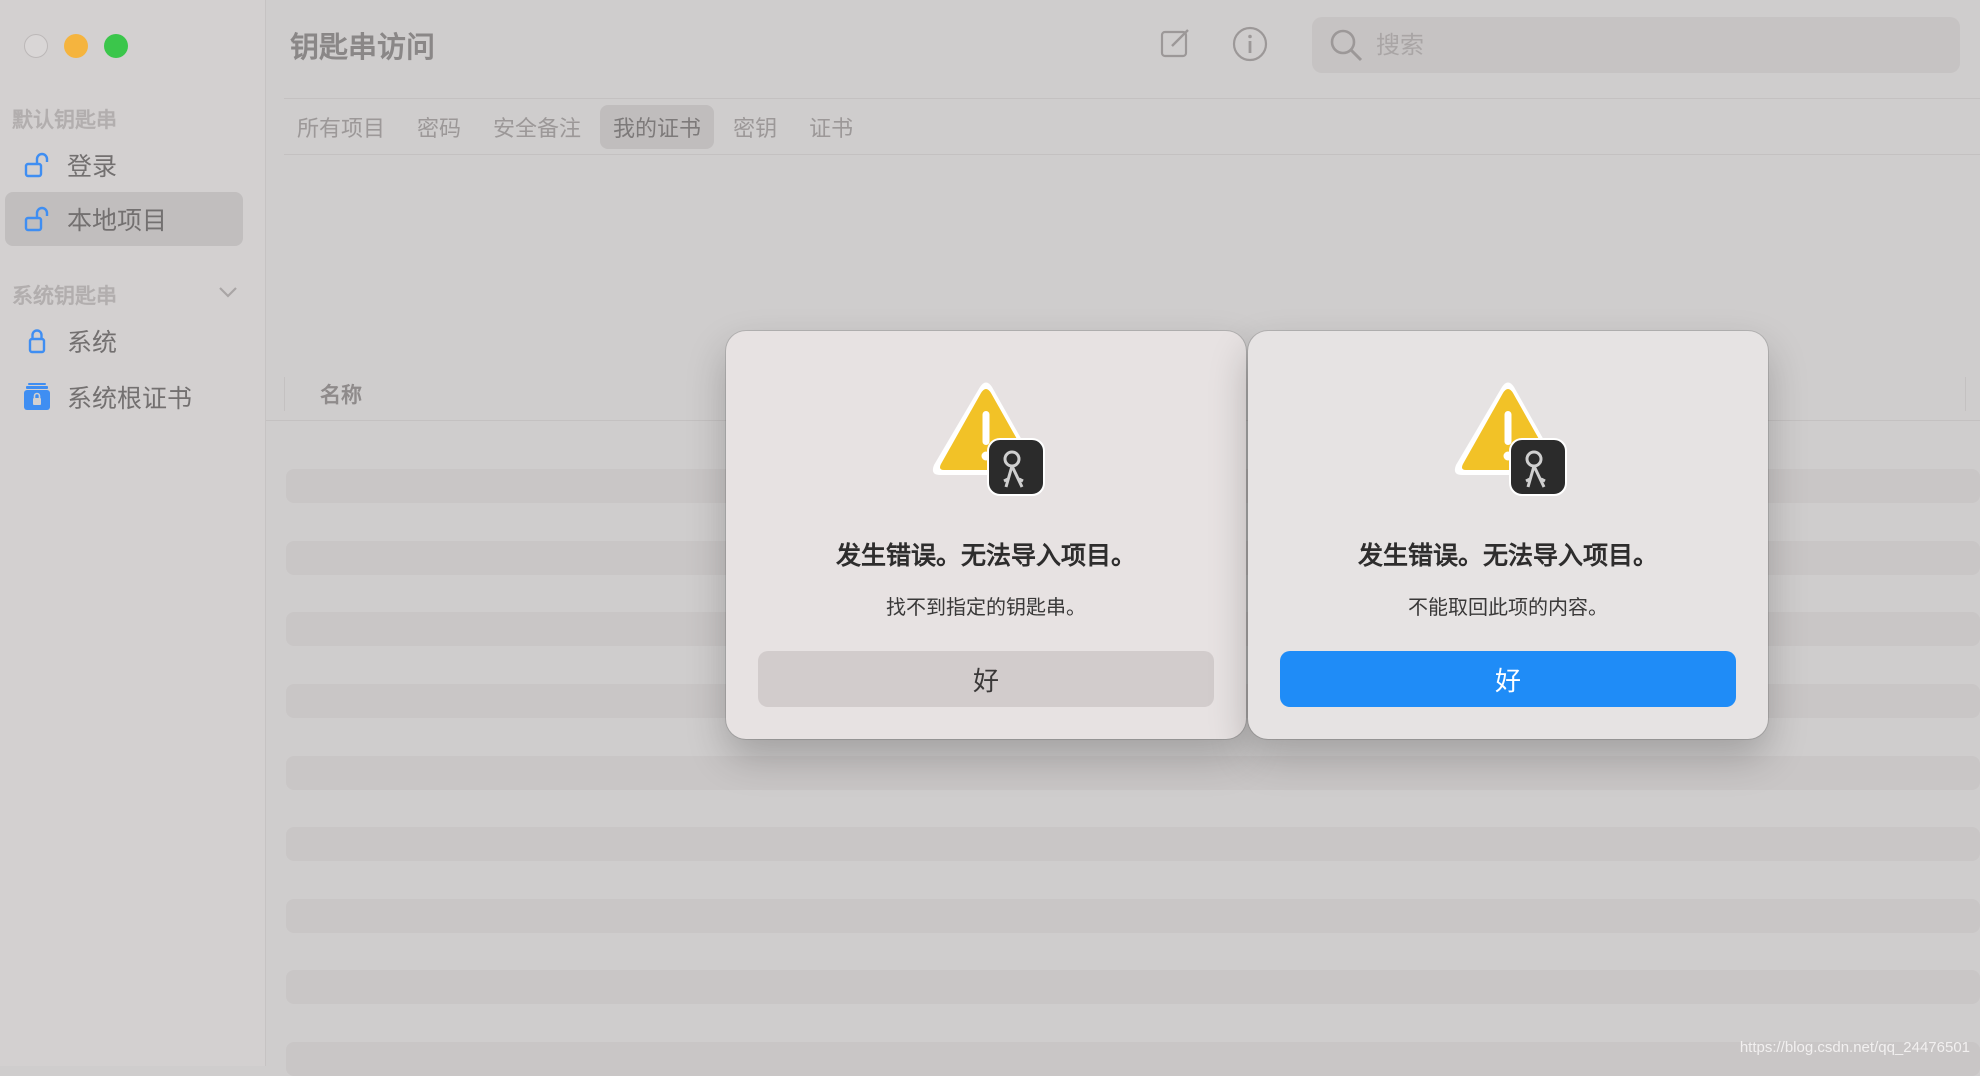 The height and width of the screenshot is (1076, 1980). I want to click on locked-padlock-icon, so click(37, 341).